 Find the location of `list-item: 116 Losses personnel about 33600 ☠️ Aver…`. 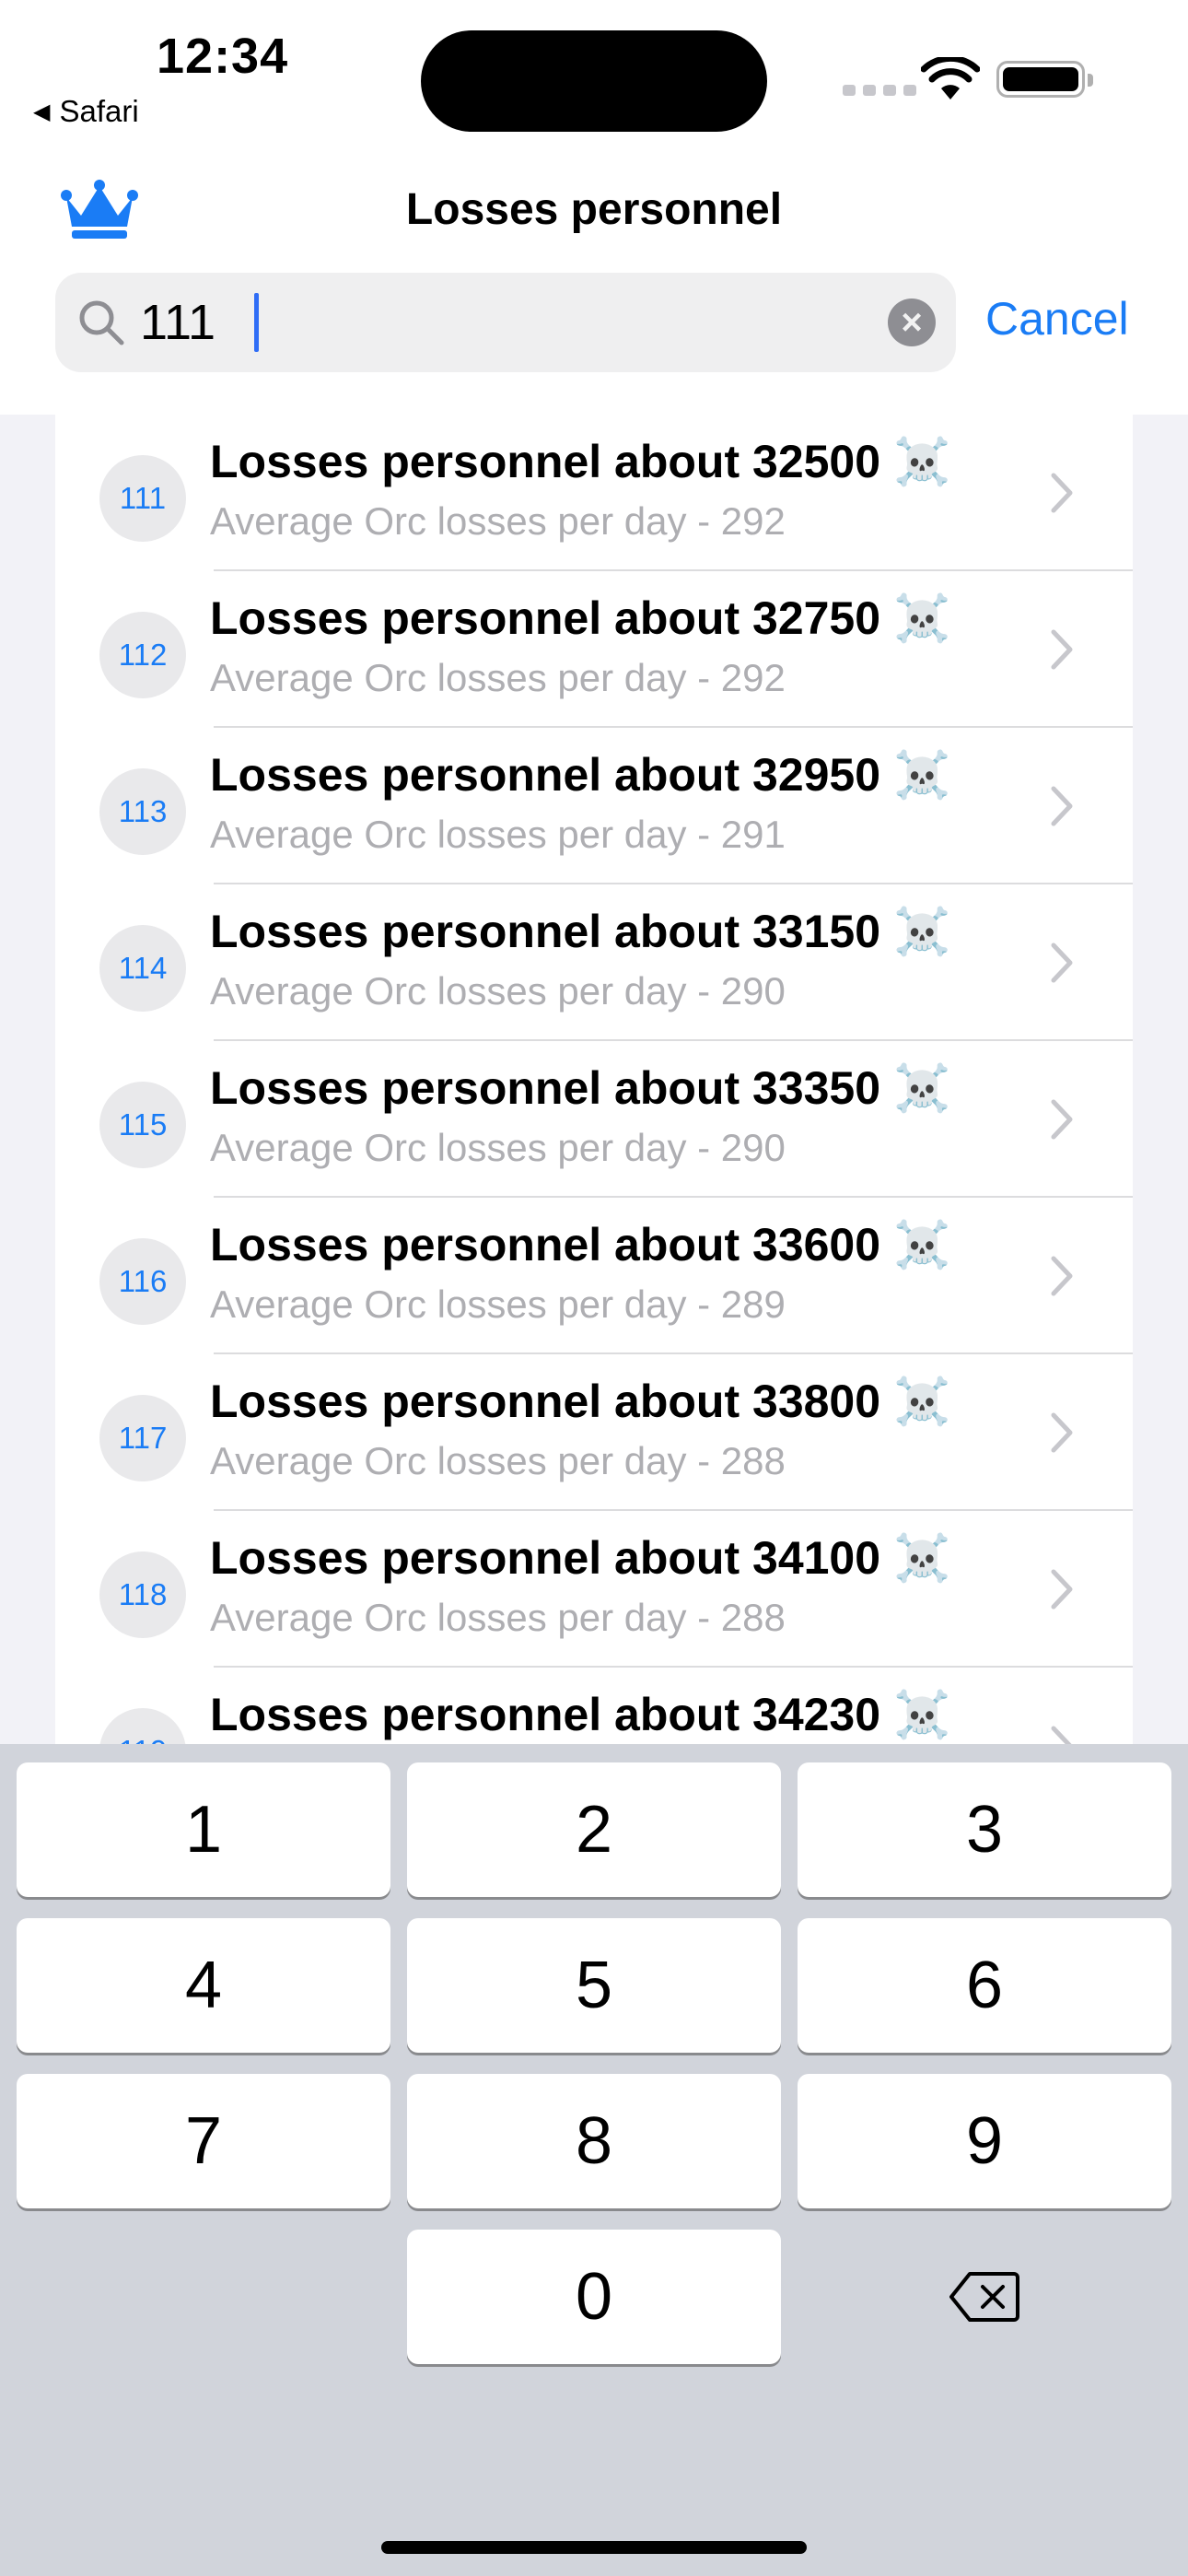

list-item: 116 Losses personnel about 33600 ☠️ Aver… is located at coordinates (594, 1276).